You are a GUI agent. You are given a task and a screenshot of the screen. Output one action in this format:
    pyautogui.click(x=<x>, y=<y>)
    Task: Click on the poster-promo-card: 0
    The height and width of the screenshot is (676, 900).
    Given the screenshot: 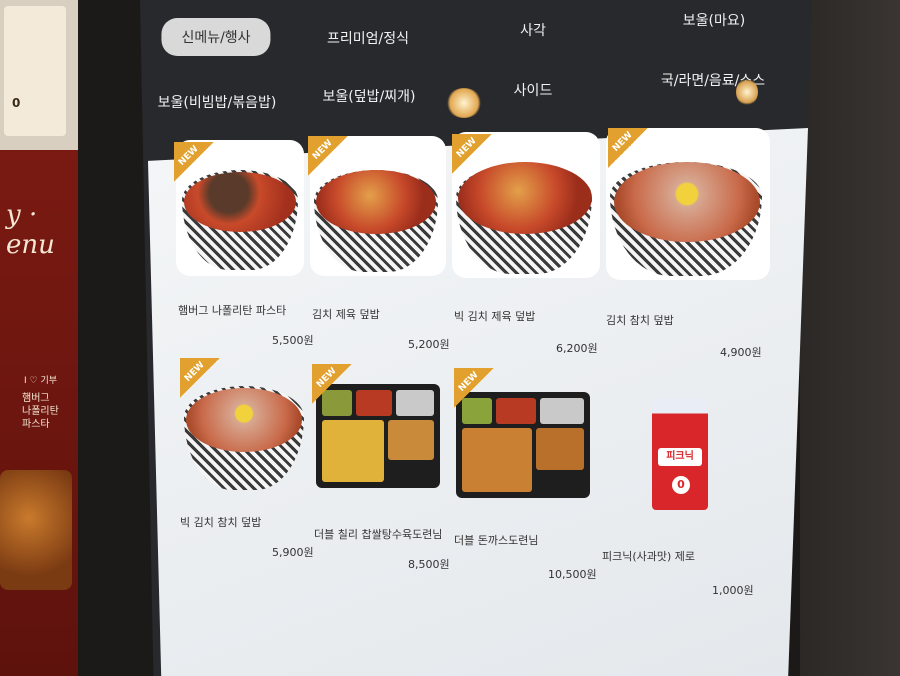 What is the action you would take?
    pyautogui.click(x=35, y=71)
    